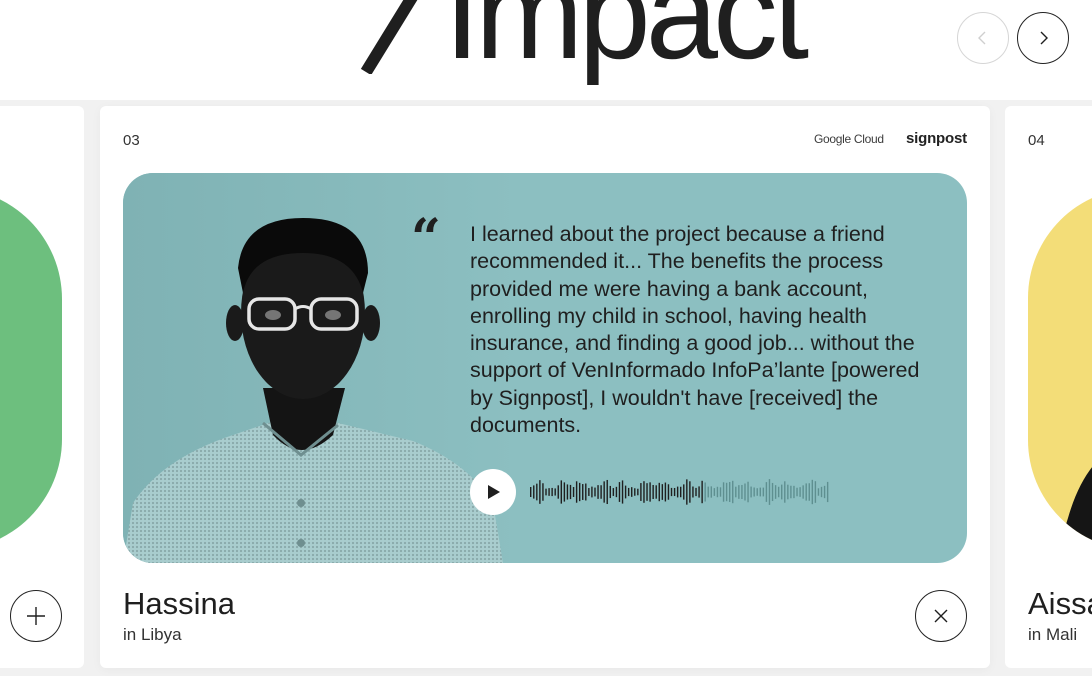 The image size is (1092, 676). Describe the element at coordinates (1036, 140) in the screenshot. I see `next-story-index: 04` at that location.